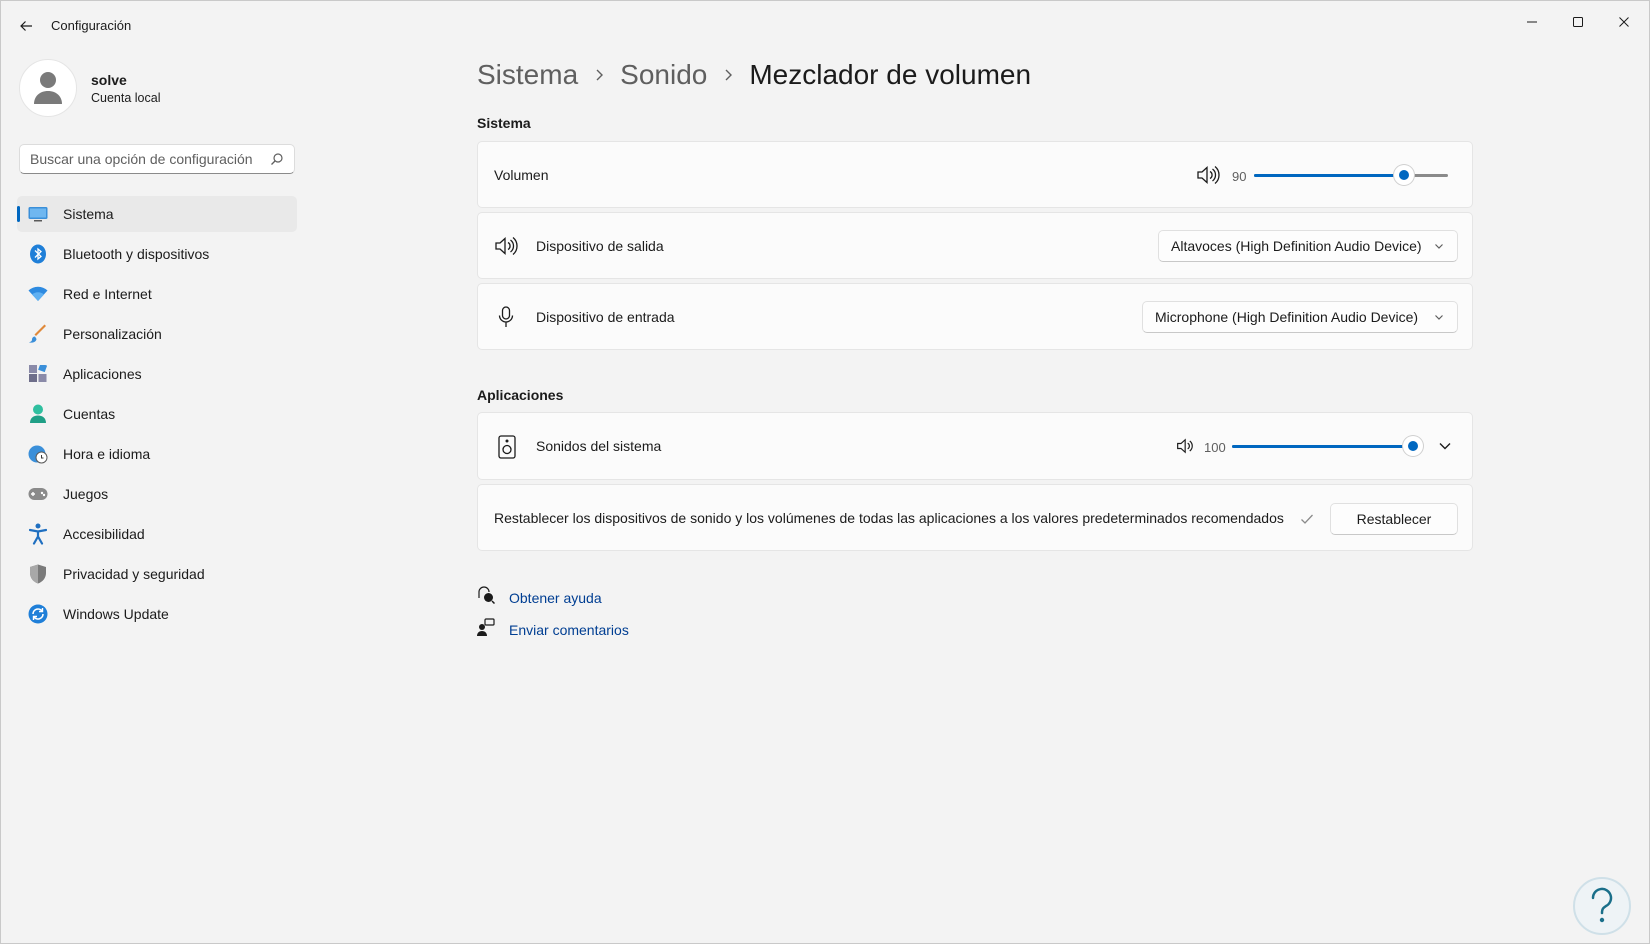 The image size is (1650, 944). What do you see at coordinates (112, 334) in the screenshot?
I see `sidebar-item-label: Personalización` at bounding box center [112, 334].